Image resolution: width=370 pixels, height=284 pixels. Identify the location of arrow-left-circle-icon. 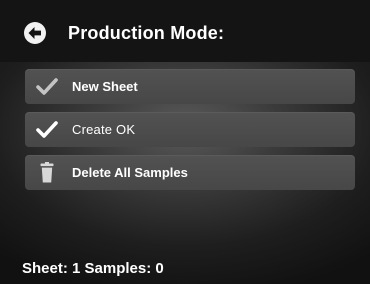
(35, 33).